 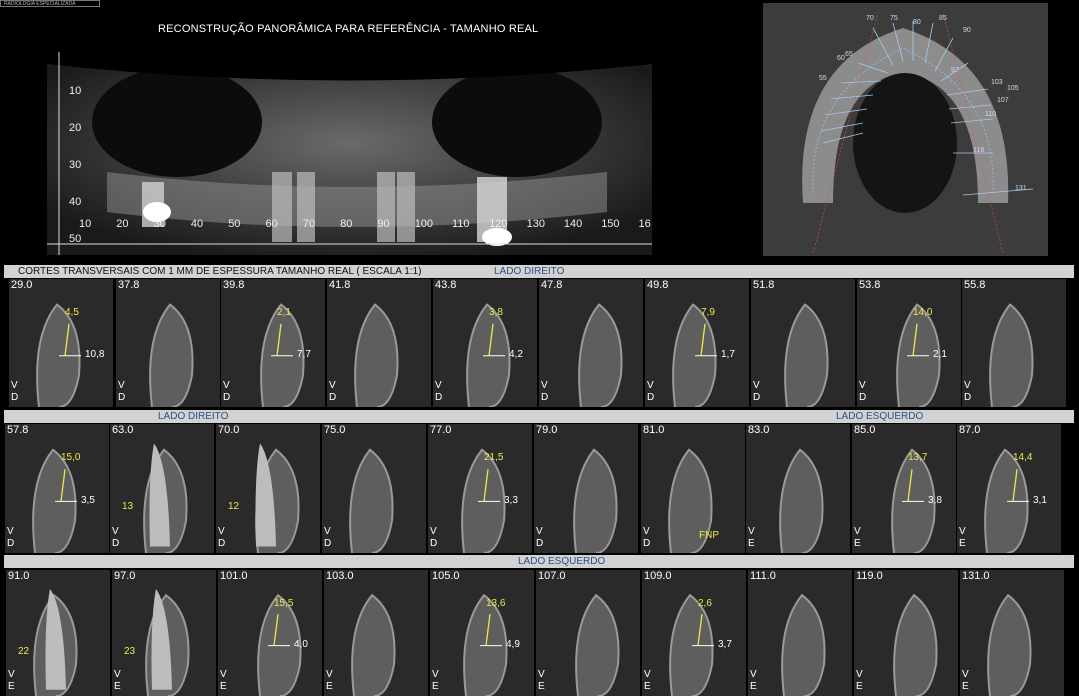 What do you see at coordinates (552, 576) in the screenshot?
I see `slice-position-label: 107.0` at bounding box center [552, 576].